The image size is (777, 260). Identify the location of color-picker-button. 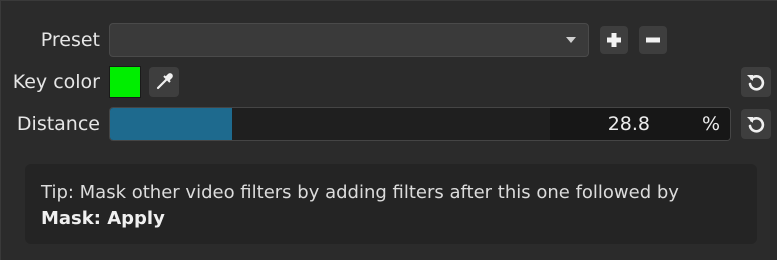
(164, 82).